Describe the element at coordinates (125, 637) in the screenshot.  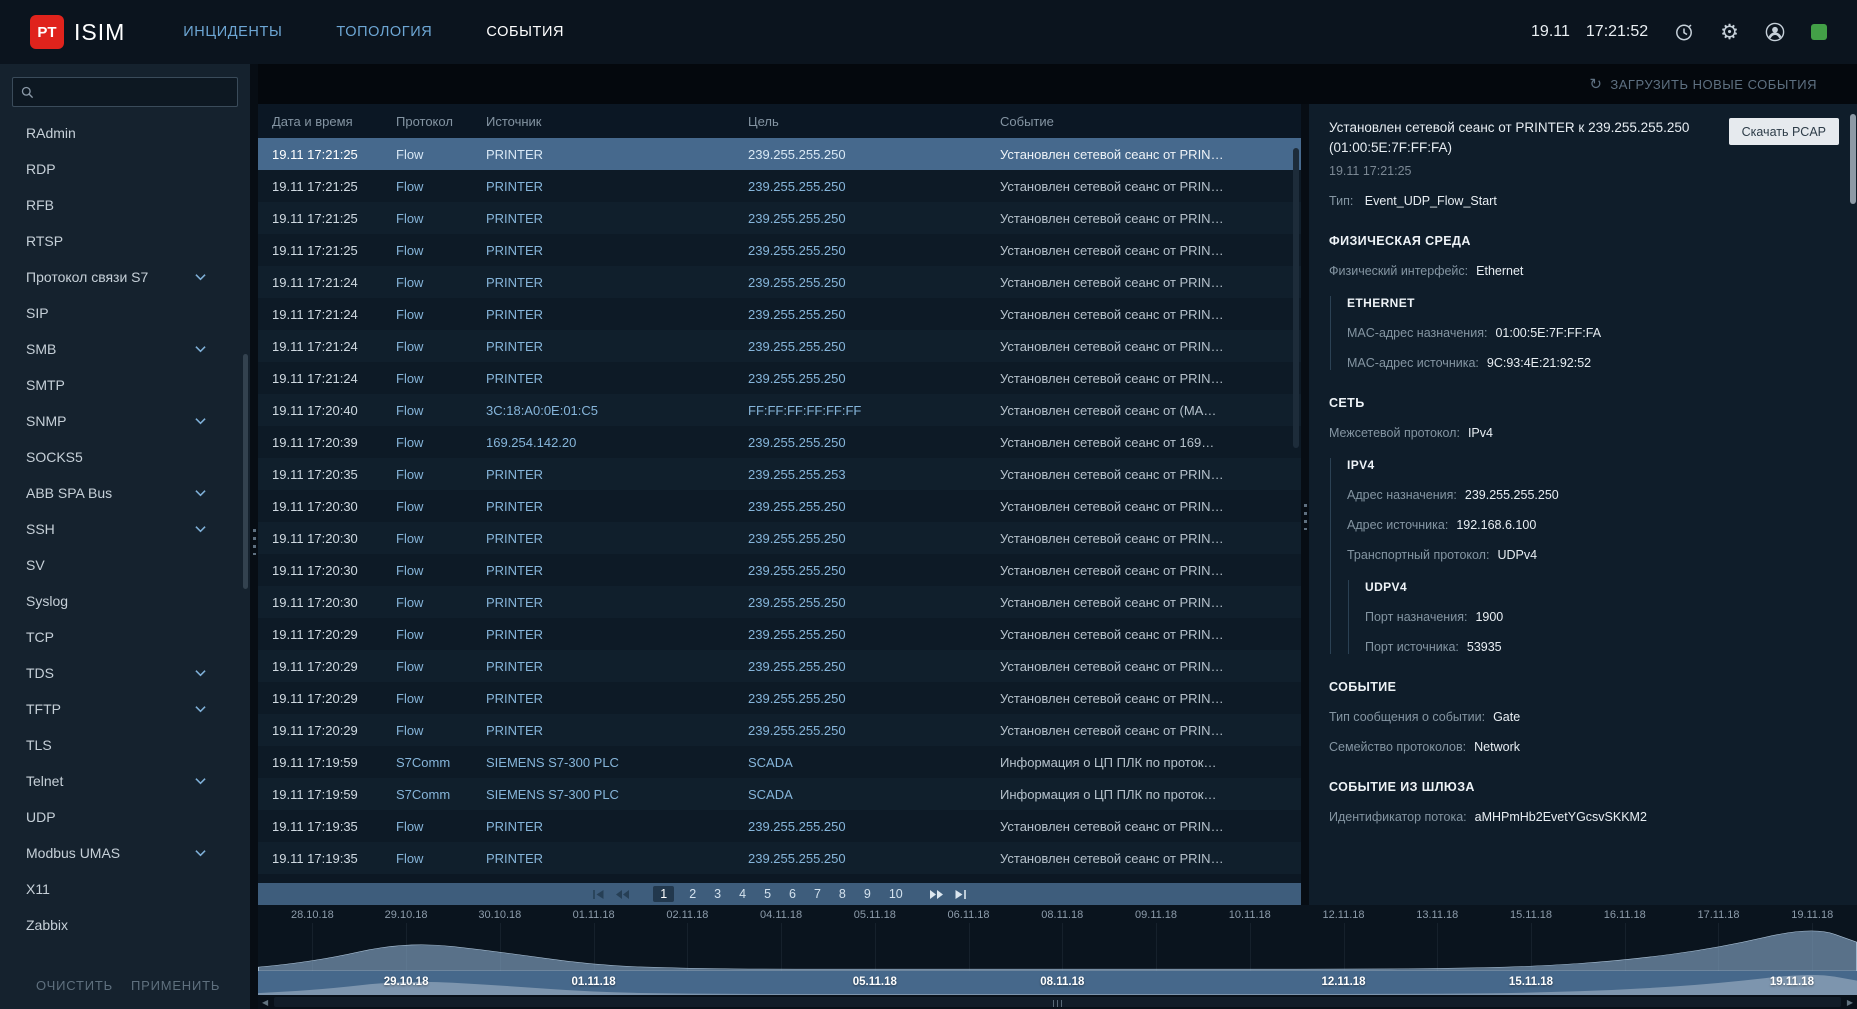
I see `sidebar-item: TCP` at that location.